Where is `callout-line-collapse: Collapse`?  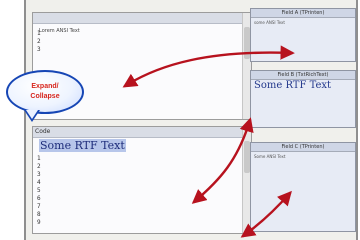
callout-line-collapse: Collapse is located at coordinates (45, 96).